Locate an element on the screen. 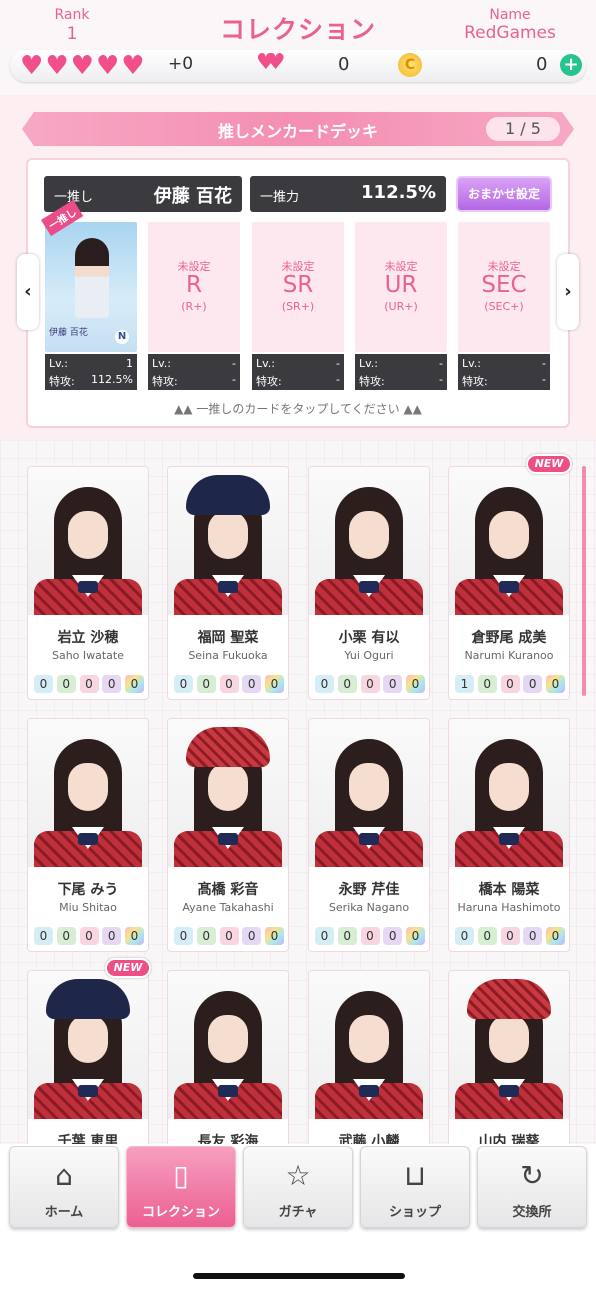  member-card: 永野 芹佳 Serika Nagano 0 0 0 0 0 is located at coordinates (369, 835).